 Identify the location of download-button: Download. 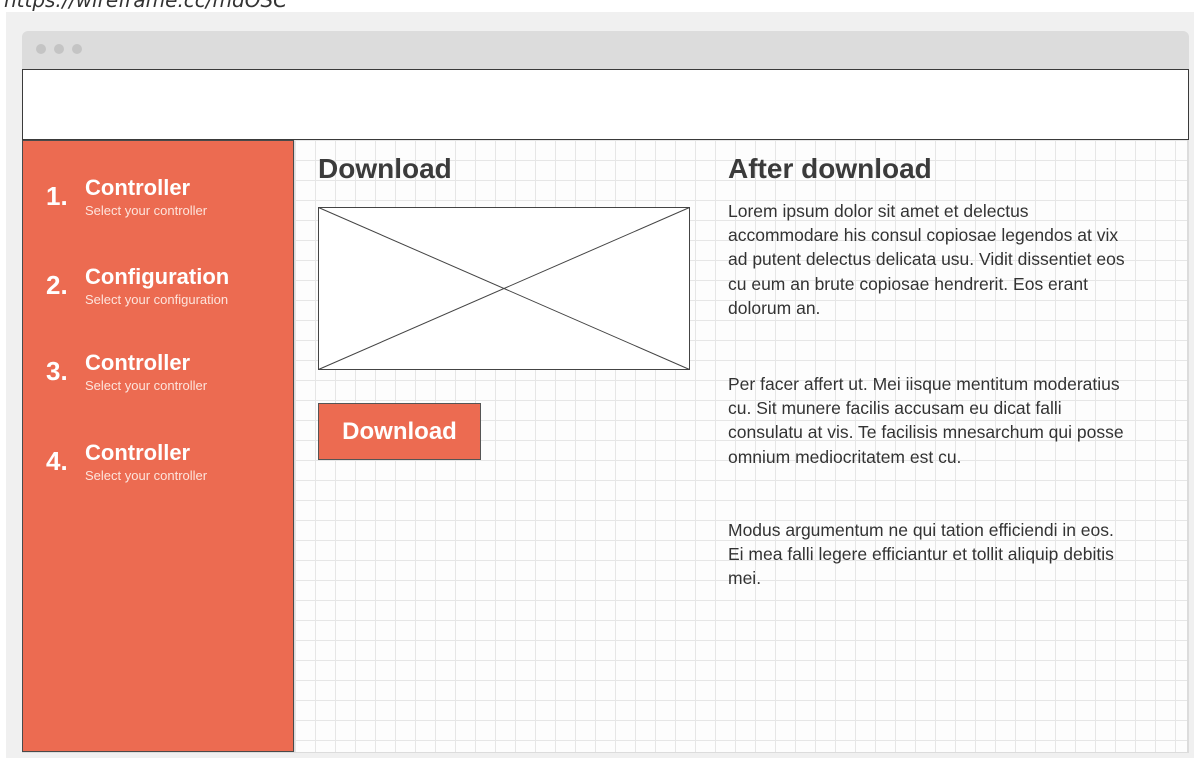
(399, 431).